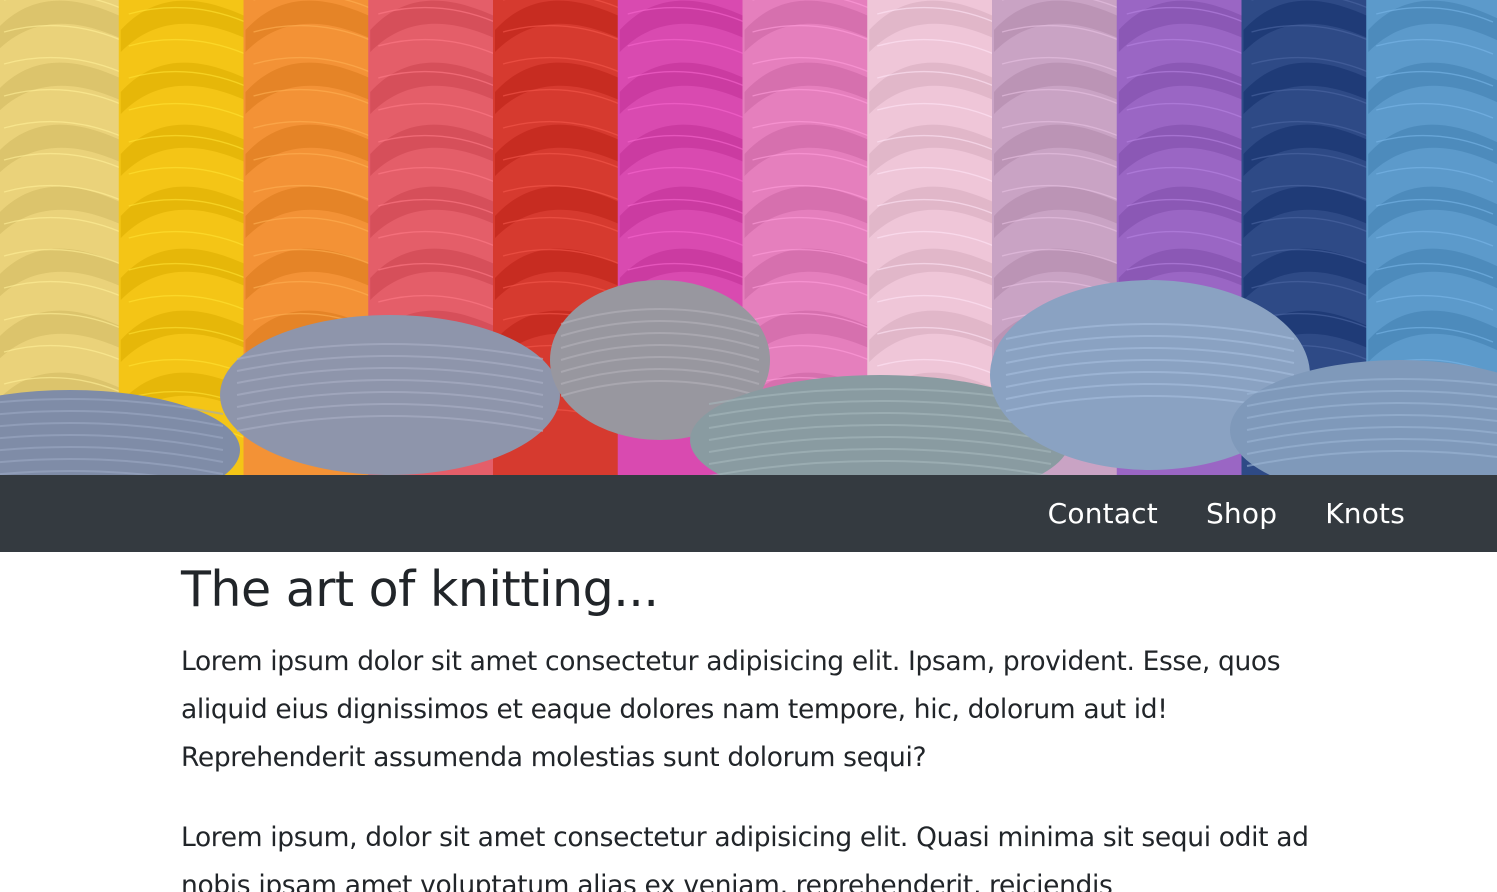 The height and width of the screenshot is (892, 1497). Describe the element at coordinates (1241, 513) in the screenshot. I see `nav-link-shop: Shop` at that location.